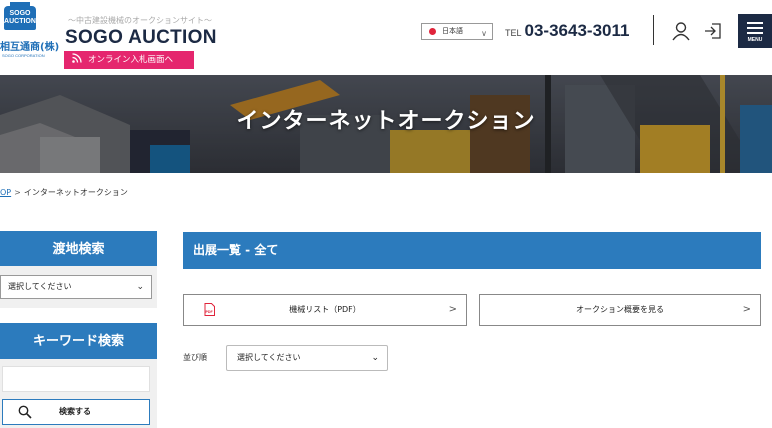  What do you see at coordinates (452, 31) in the screenshot?
I see `language-value: 日本語` at bounding box center [452, 31].